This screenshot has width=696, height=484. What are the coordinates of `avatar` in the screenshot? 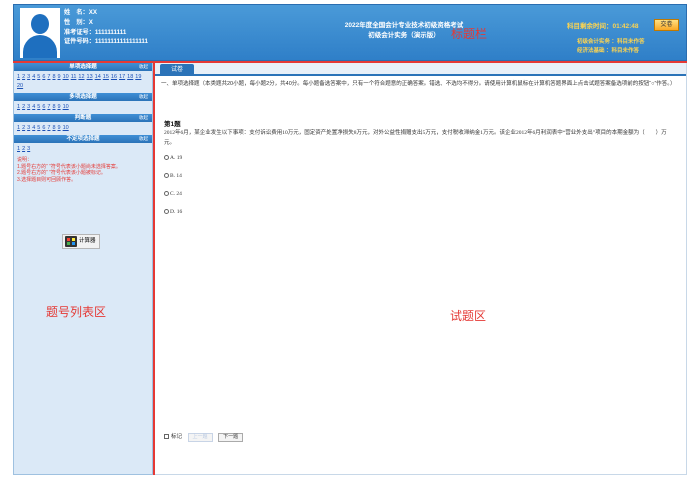 It's located at (40, 33).